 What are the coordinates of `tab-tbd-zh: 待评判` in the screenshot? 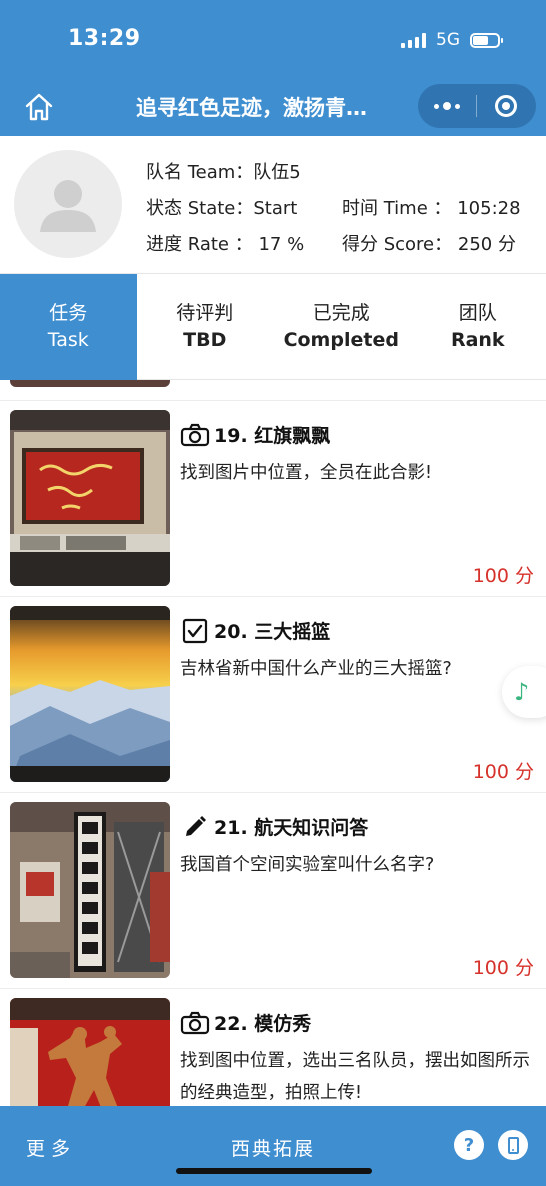 It's located at (205, 313).